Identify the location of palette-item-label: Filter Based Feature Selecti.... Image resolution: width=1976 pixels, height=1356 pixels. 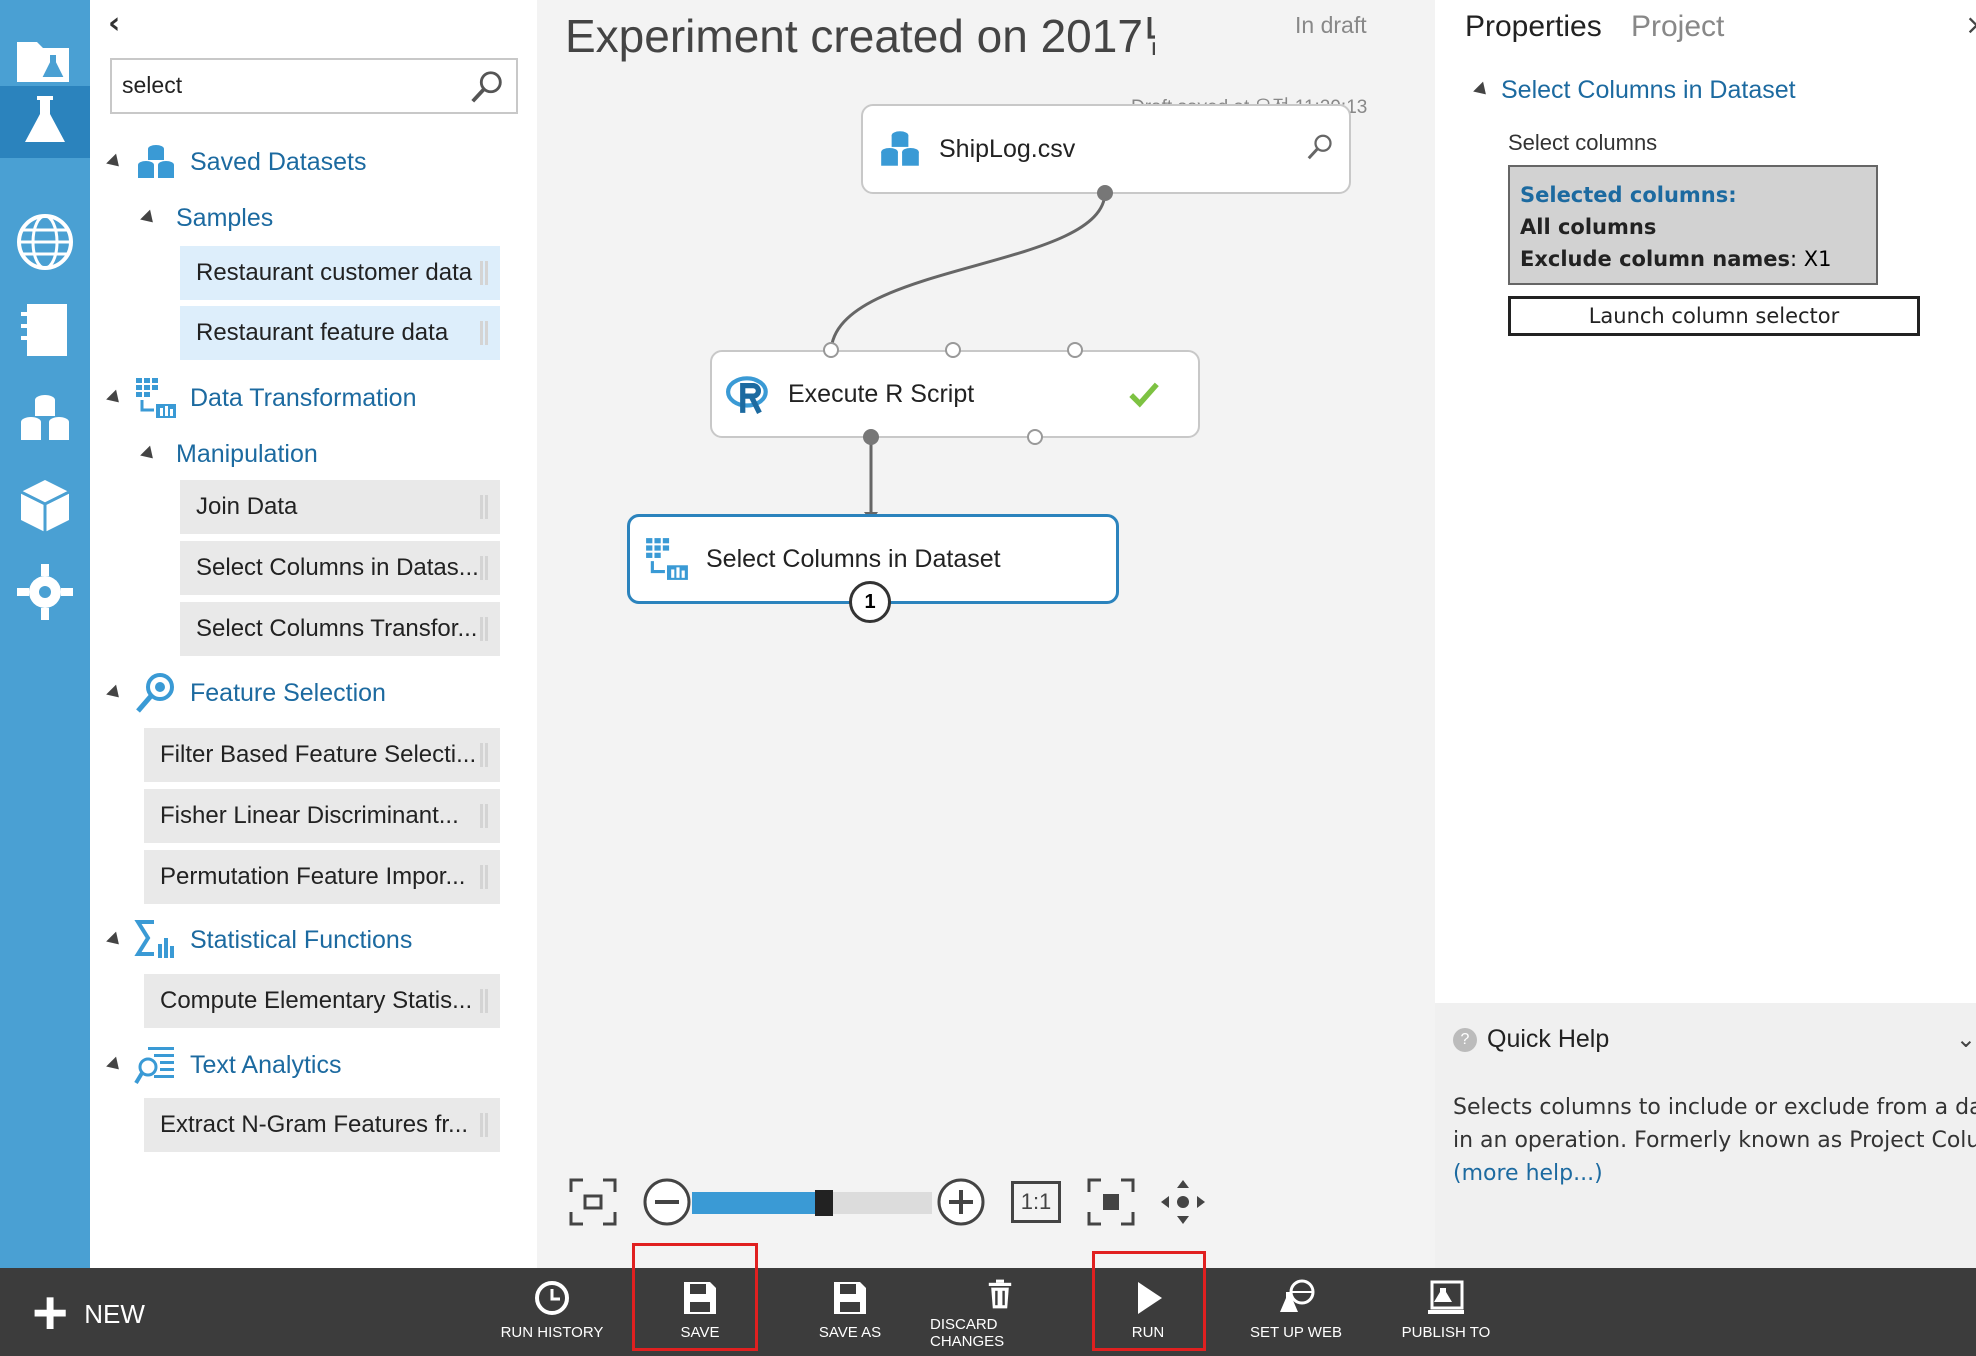
(318, 754).